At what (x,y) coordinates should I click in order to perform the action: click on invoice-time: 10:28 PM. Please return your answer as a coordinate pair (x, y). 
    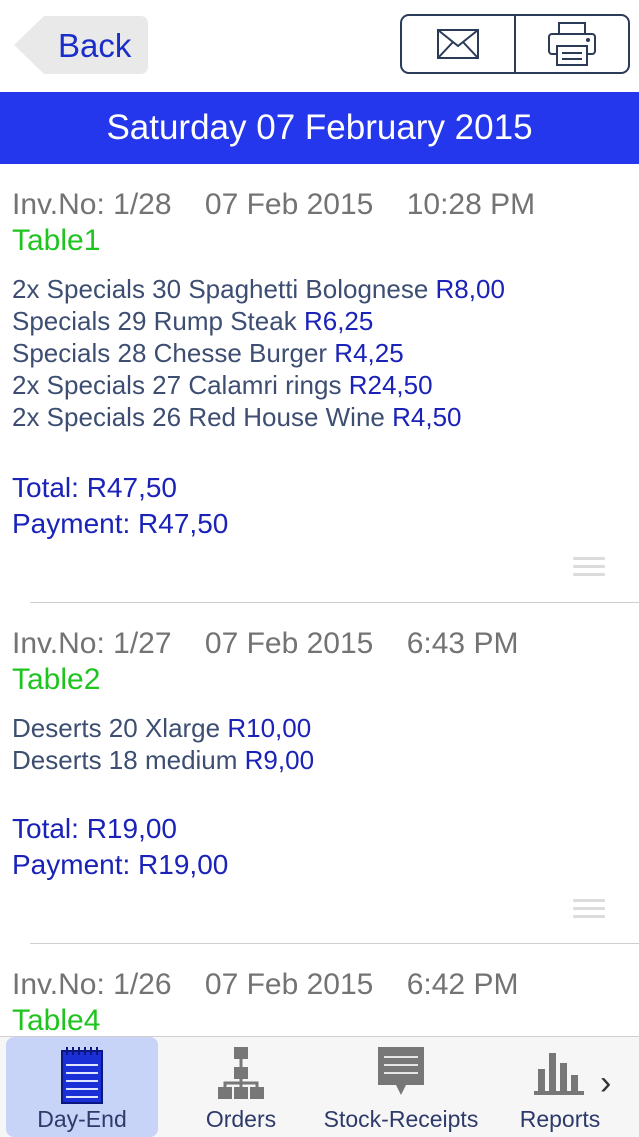
    Looking at the image, I should click on (471, 204).